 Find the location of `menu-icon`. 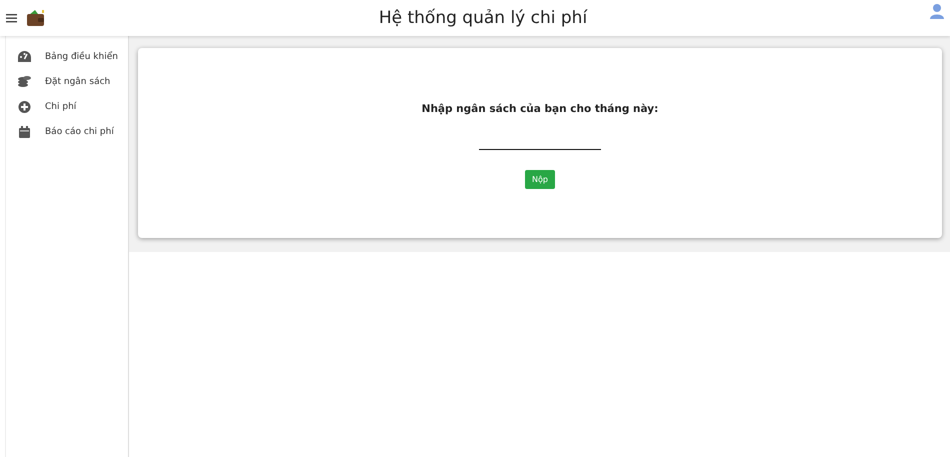

menu-icon is located at coordinates (11, 18).